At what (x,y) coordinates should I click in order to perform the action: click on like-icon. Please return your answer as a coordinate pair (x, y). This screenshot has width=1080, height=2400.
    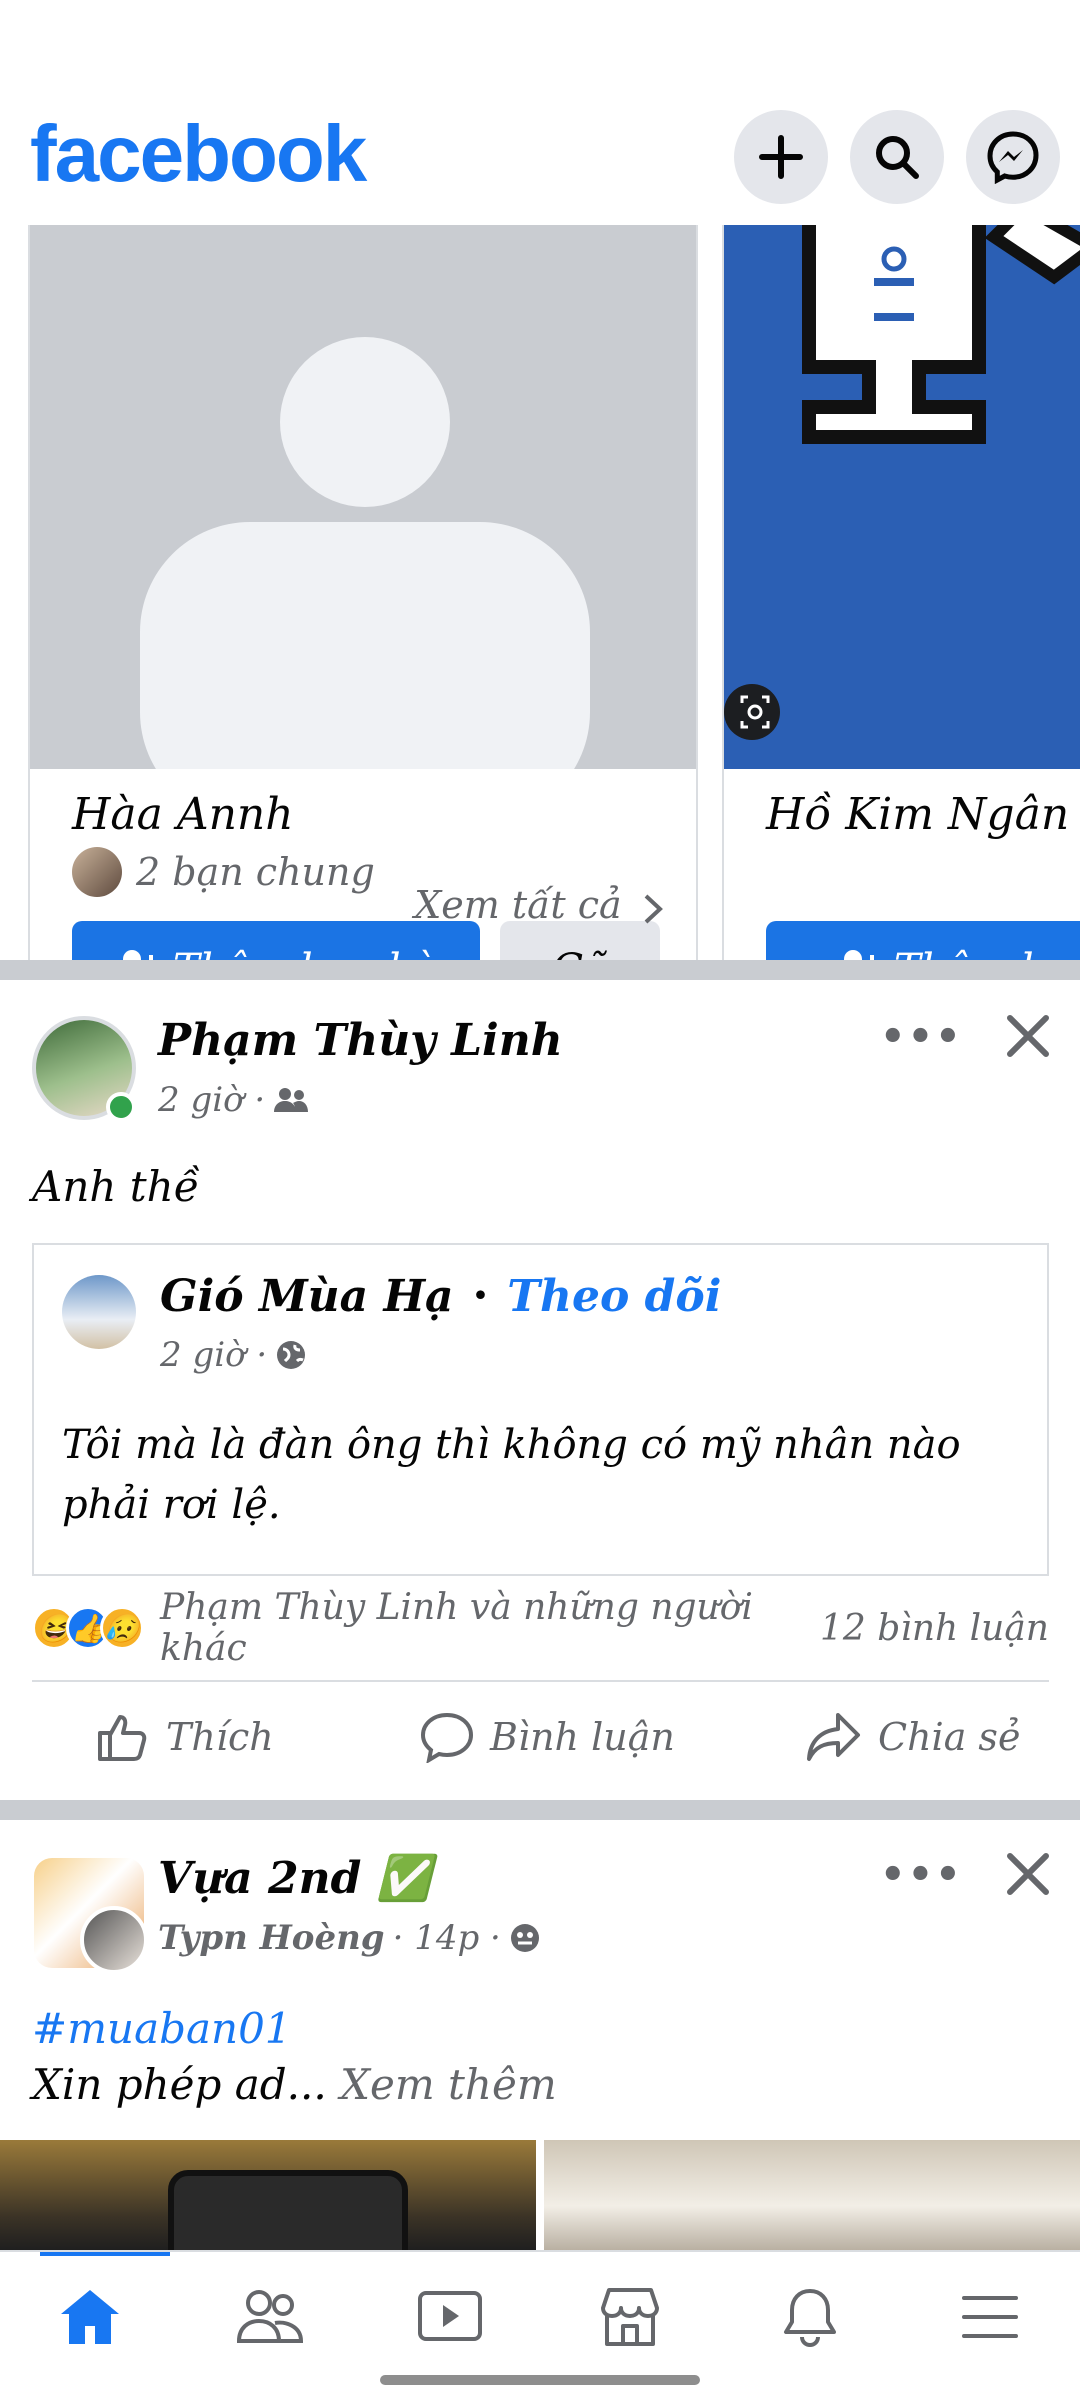
    Looking at the image, I should click on (122, 1738).